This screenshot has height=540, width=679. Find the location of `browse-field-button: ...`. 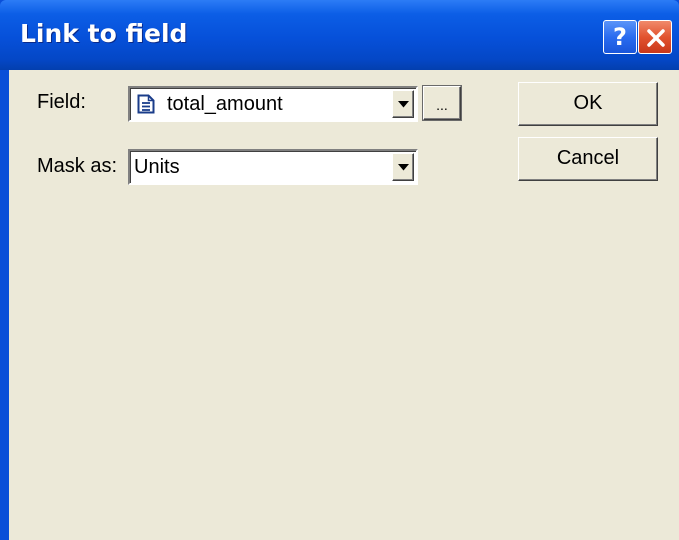

browse-field-button: ... is located at coordinates (442, 103).